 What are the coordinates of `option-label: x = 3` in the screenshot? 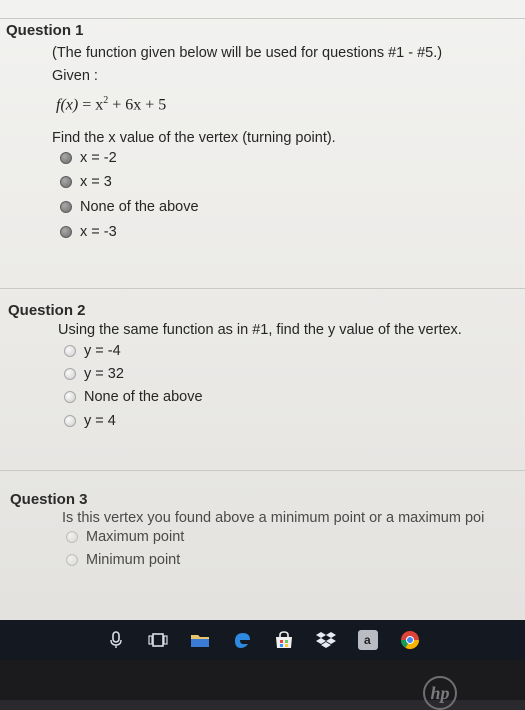 It's located at (96, 182).